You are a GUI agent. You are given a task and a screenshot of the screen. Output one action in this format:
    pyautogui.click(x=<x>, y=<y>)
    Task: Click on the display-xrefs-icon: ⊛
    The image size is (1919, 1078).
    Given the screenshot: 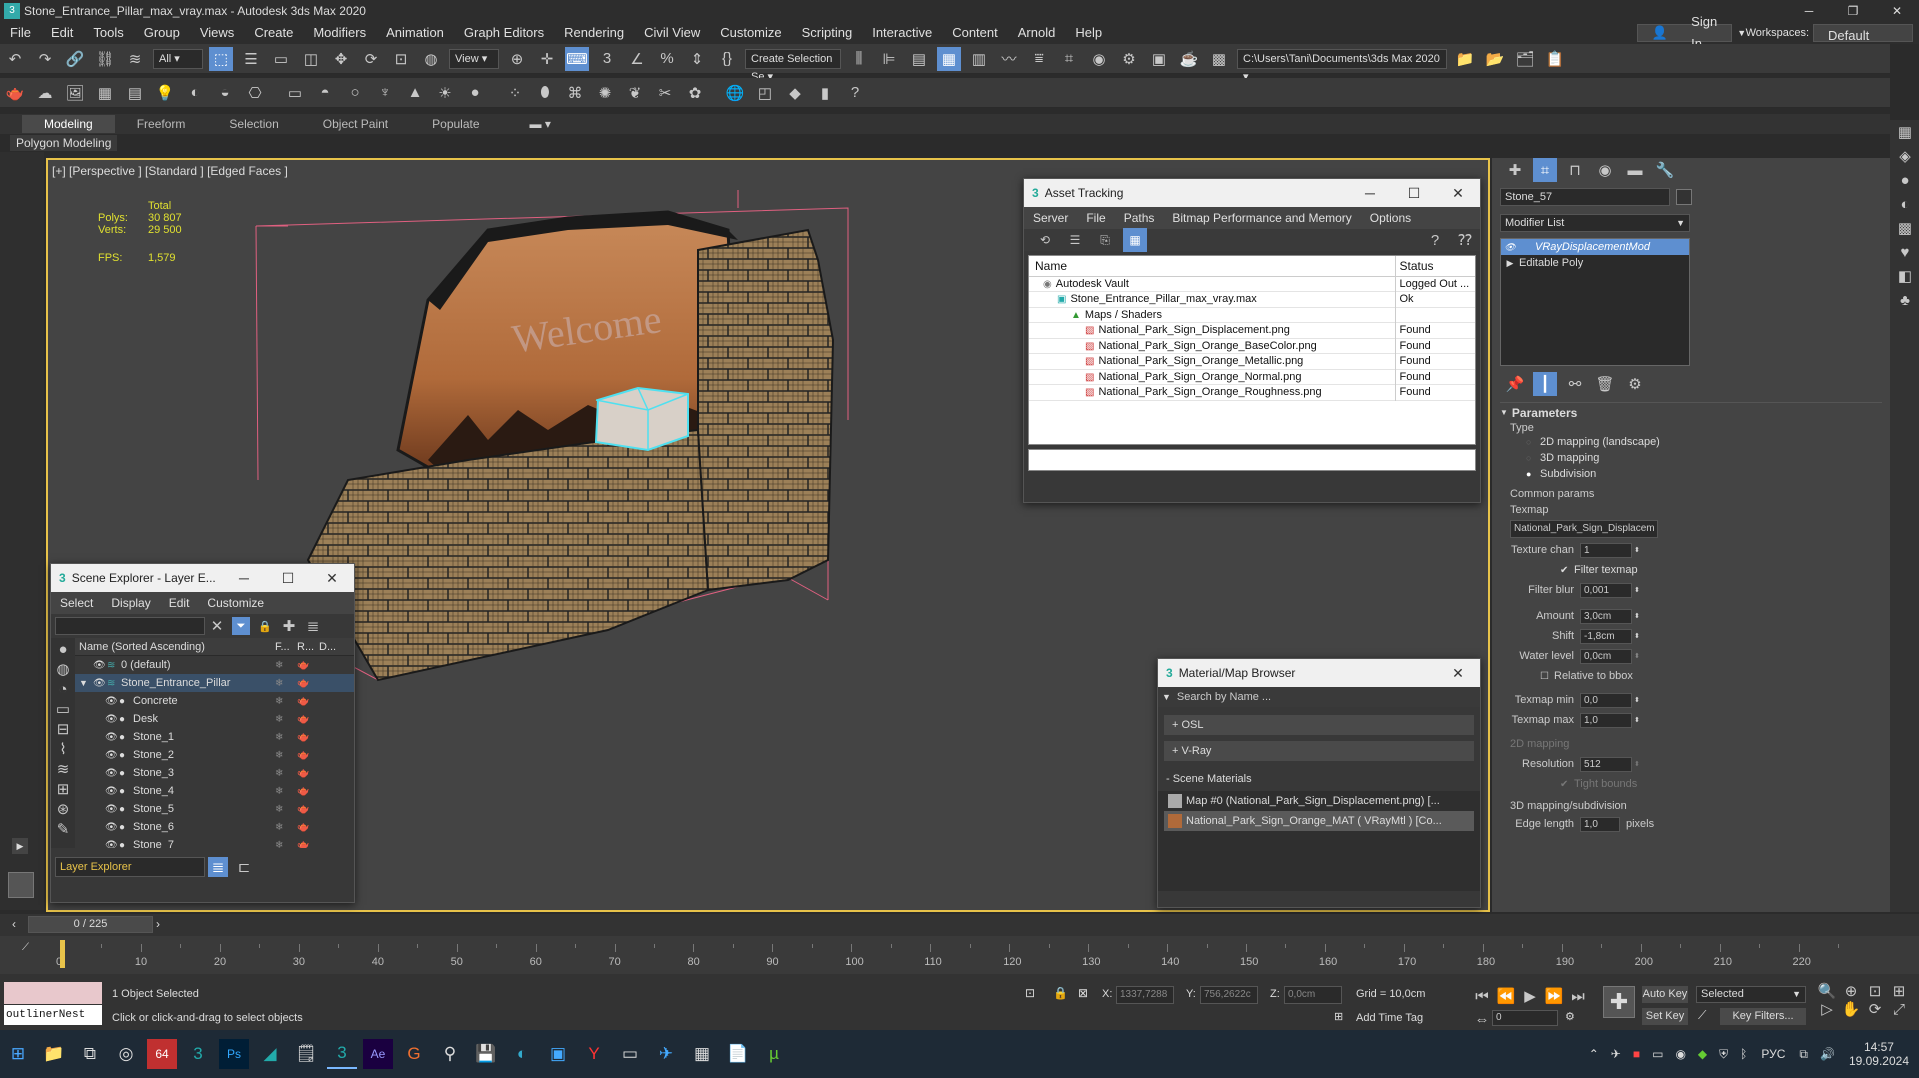 What is the action you would take?
    pyautogui.click(x=63, y=809)
    